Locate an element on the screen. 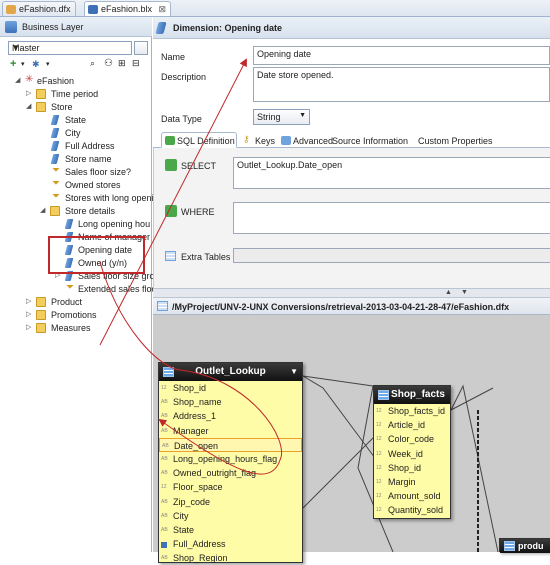 This screenshot has width=550, height=565. column-name: City is located at coordinates (181, 515).